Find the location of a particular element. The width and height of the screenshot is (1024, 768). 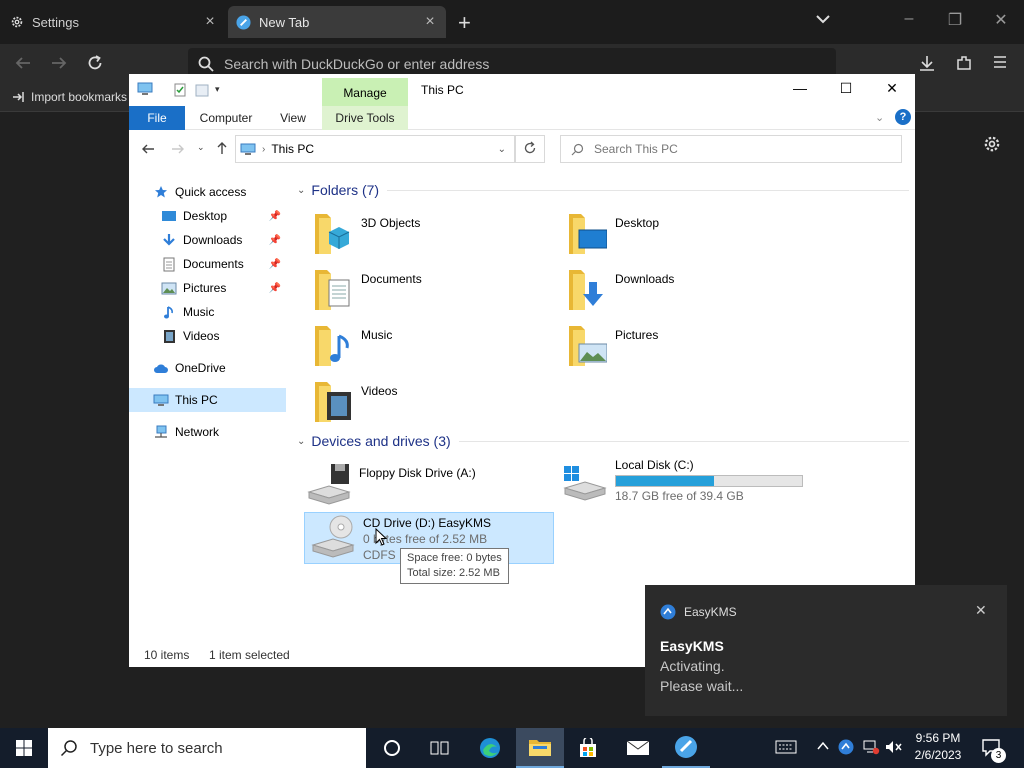

cloud-icon is located at coordinates (161, 368).